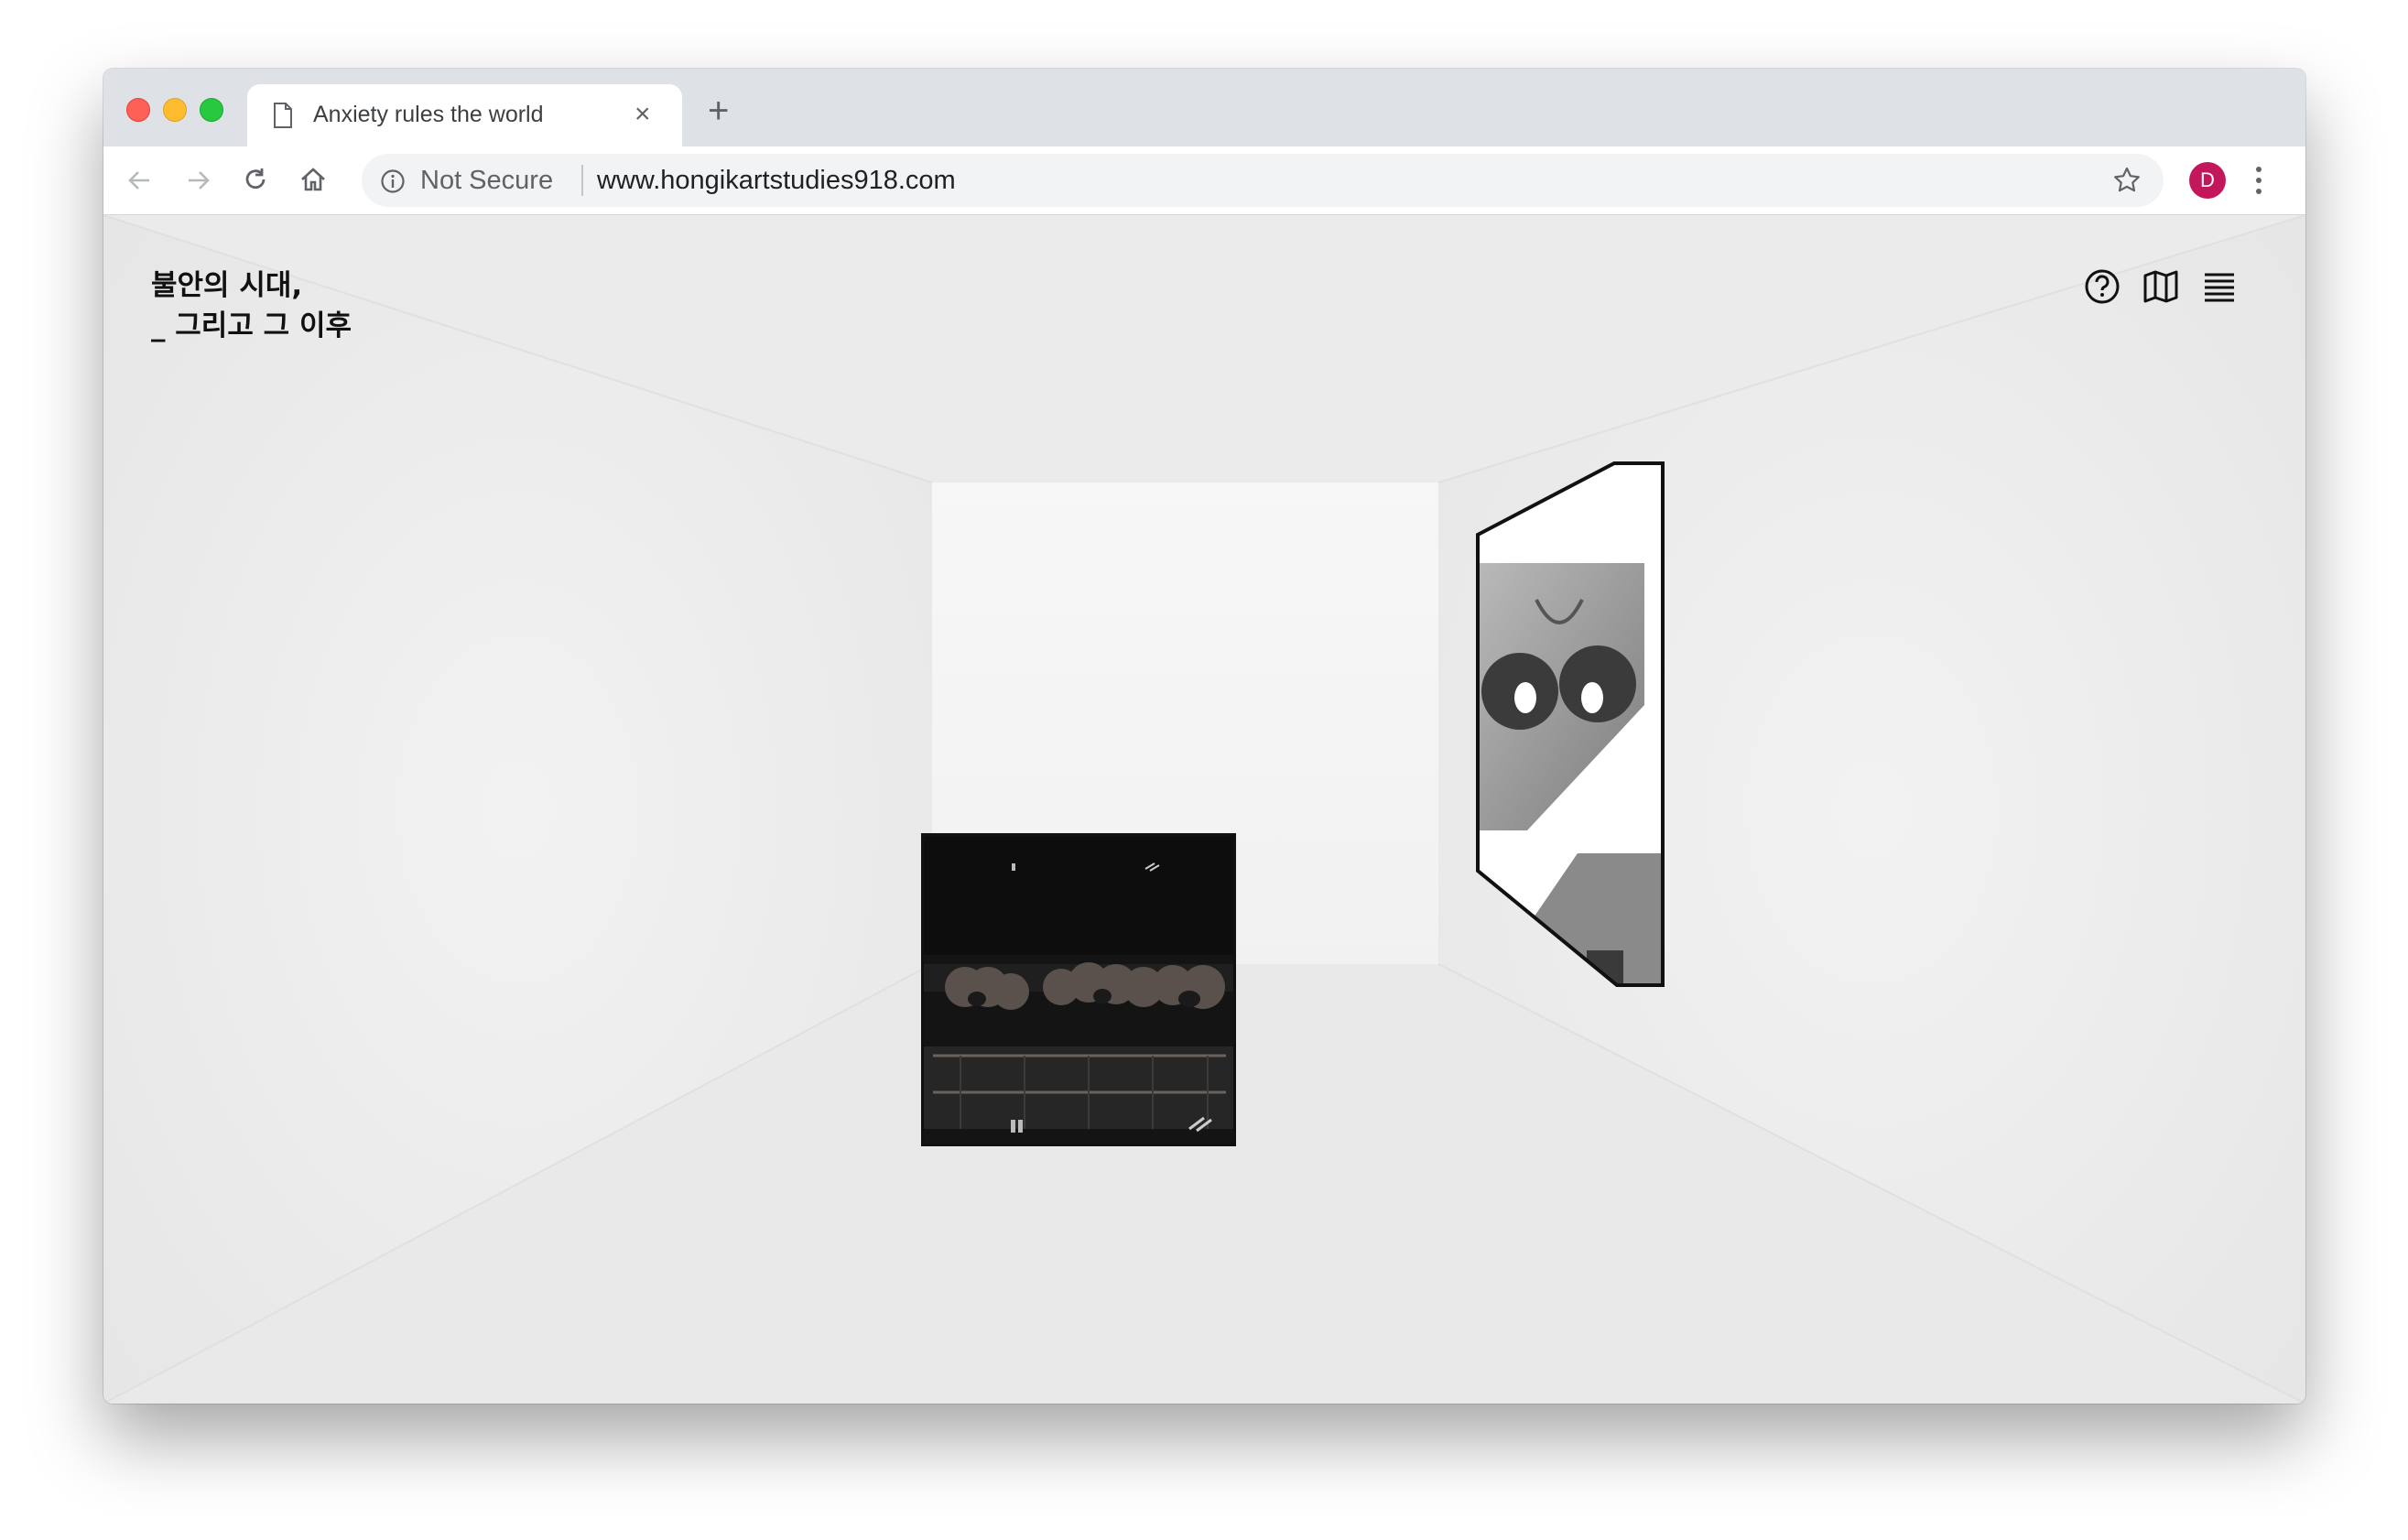 This screenshot has height=1540, width=2408. What do you see at coordinates (582, 180) in the screenshot?
I see `omnibox-divider` at bounding box center [582, 180].